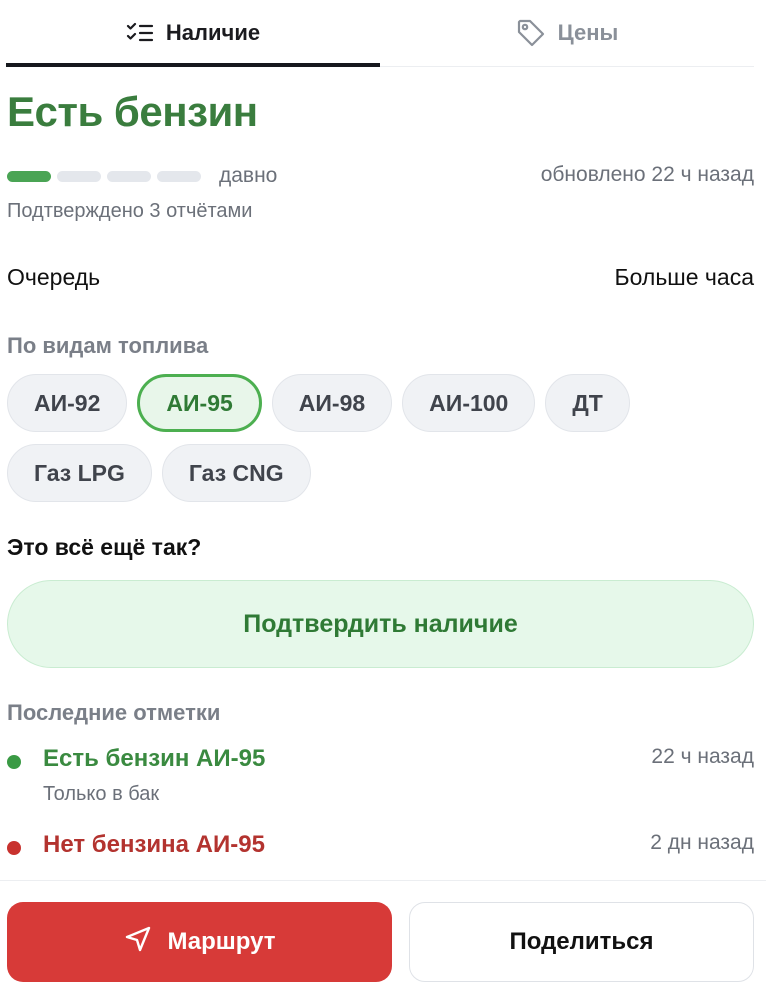  Describe the element at coordinates (647, 174) in the screenshot. I see `updated-time: обновлено 22 ч назад` at that location.